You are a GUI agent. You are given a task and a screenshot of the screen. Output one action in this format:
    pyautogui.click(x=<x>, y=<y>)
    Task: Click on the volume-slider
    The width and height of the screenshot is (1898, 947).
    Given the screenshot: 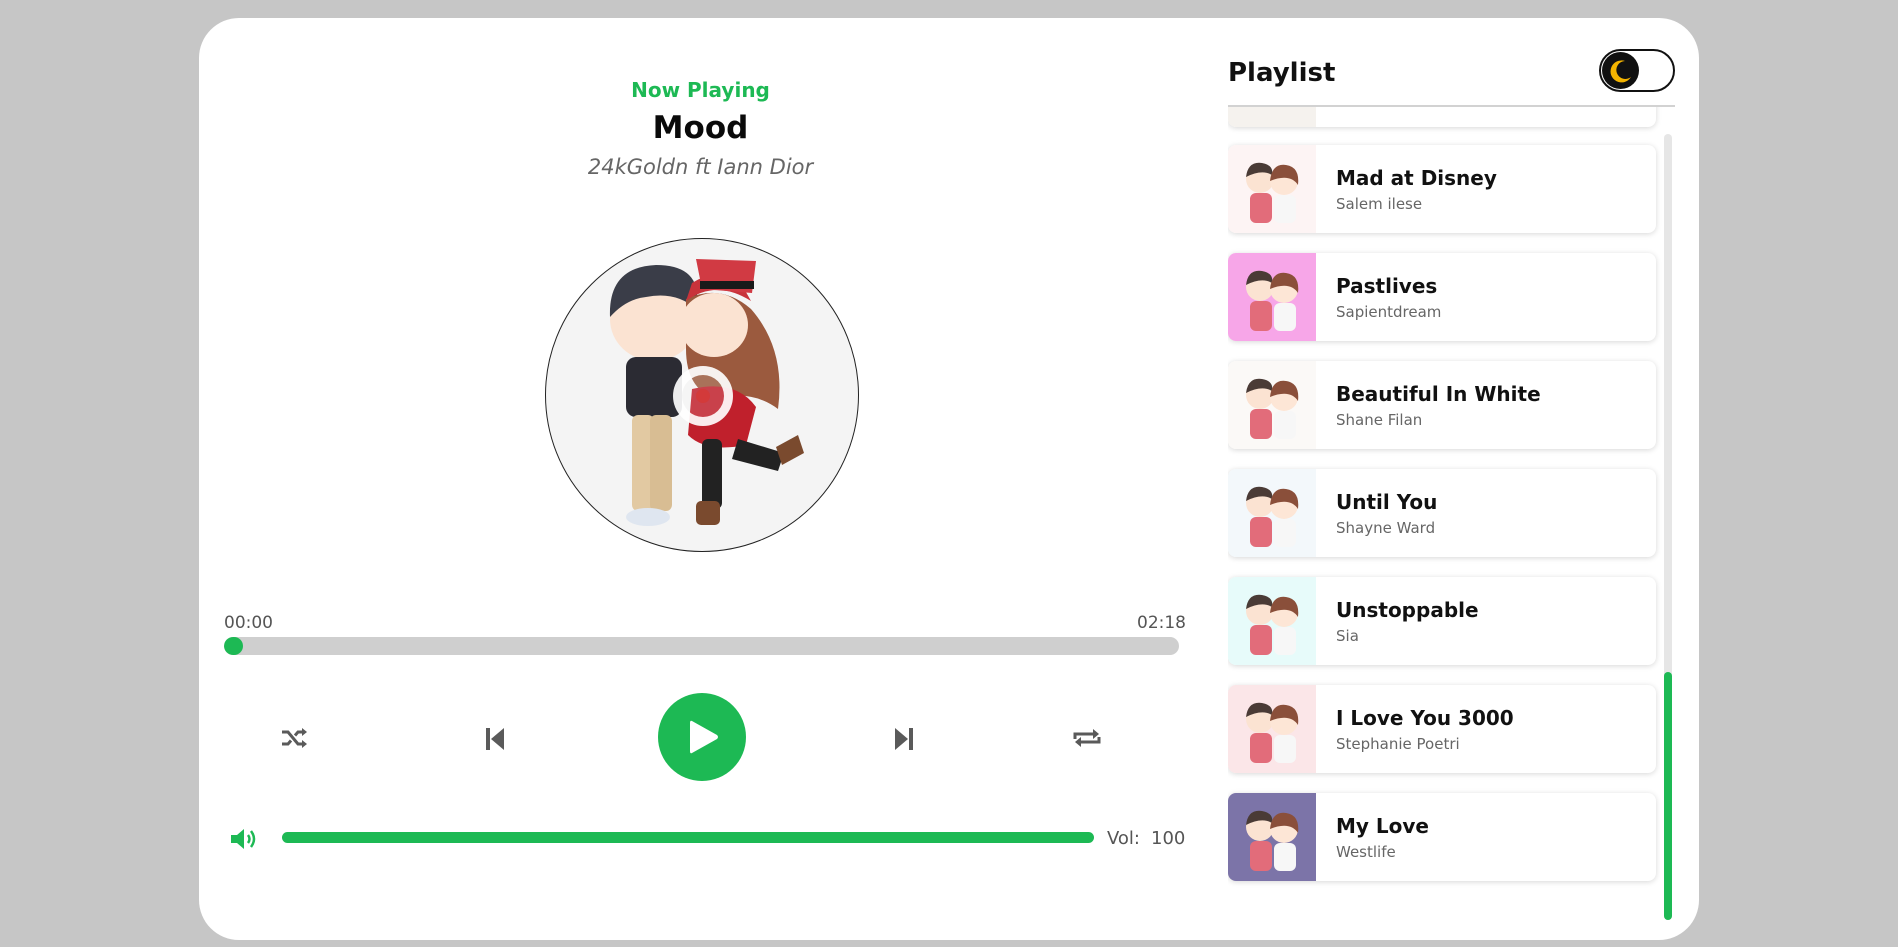 What is the action you would take?
    pyautogui.click(x=688, y=837)
    